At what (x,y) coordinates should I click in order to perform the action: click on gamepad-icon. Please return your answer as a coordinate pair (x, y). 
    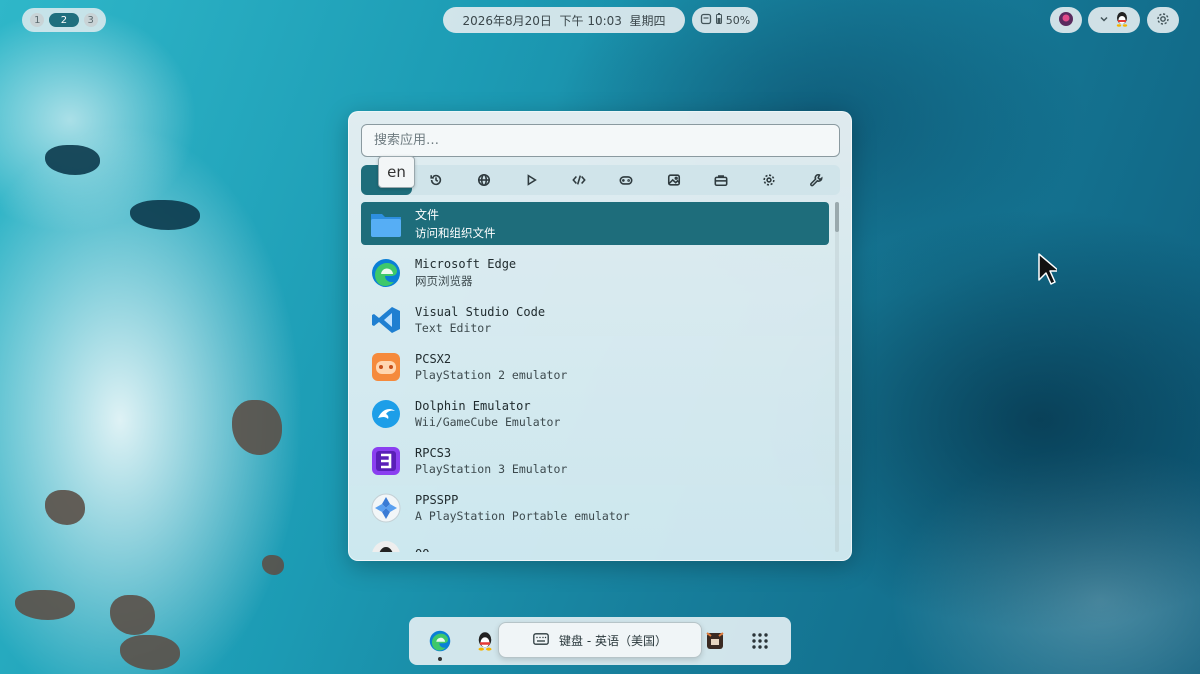
    Looking at the image, I should click on (626, 180).